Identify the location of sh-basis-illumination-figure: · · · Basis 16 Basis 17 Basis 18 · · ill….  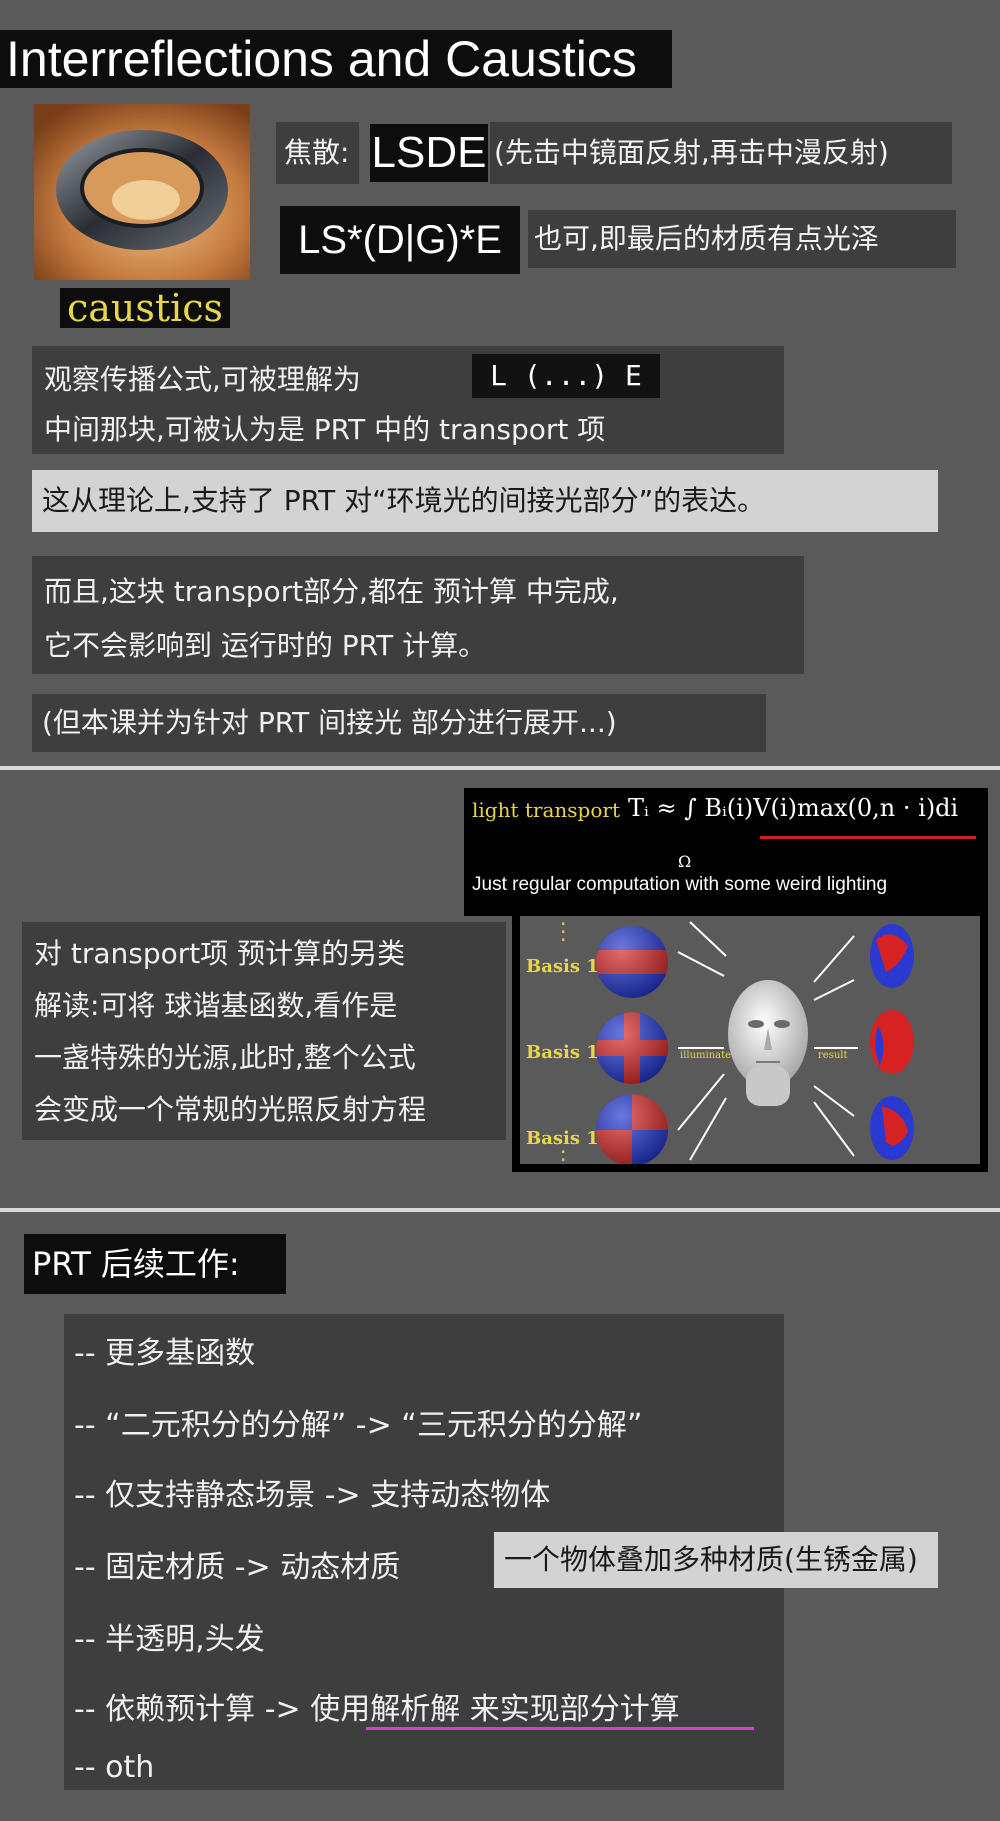
(750, 1040).